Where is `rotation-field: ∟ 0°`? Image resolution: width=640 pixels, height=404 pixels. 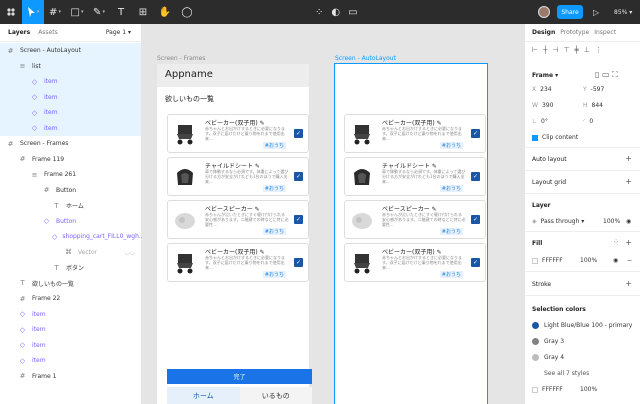
rotation-field: ∟ 0° is located at coordinates (540, 121).